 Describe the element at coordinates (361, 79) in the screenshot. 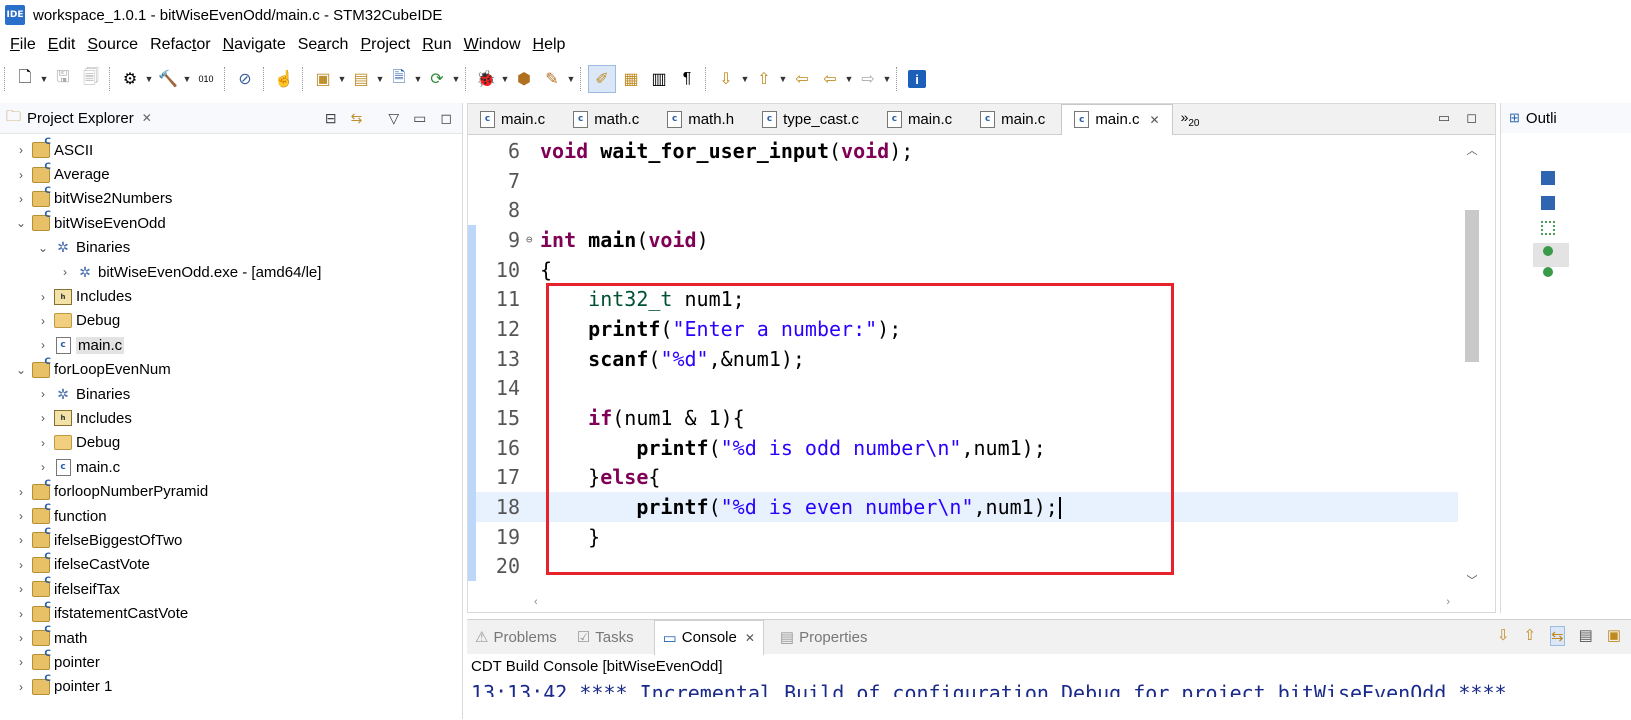

I see `new-folder-icon: ▤` at that location.